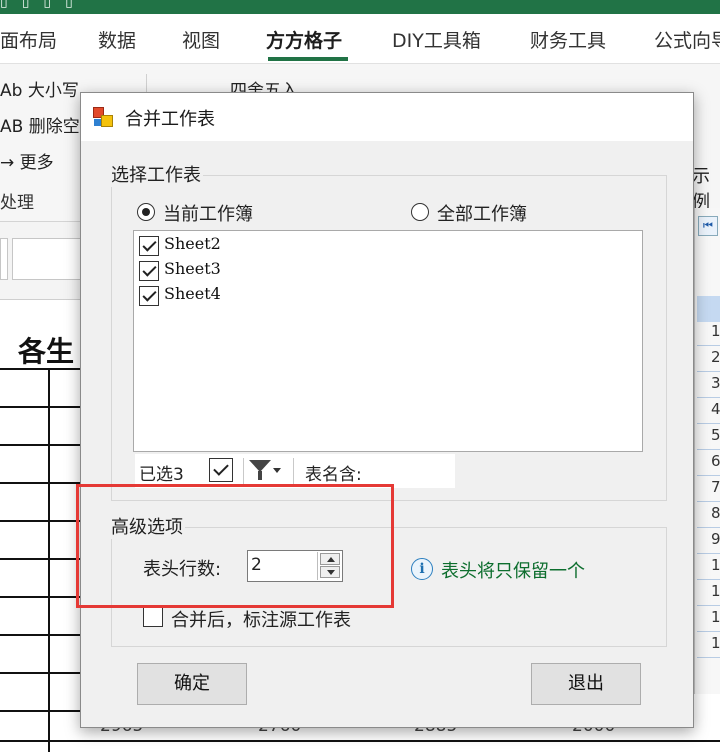 The image size is (720, 752). Describe the element at coordinates (146, 212) in the screenshot. I see `radio-current-workbook` at that location.